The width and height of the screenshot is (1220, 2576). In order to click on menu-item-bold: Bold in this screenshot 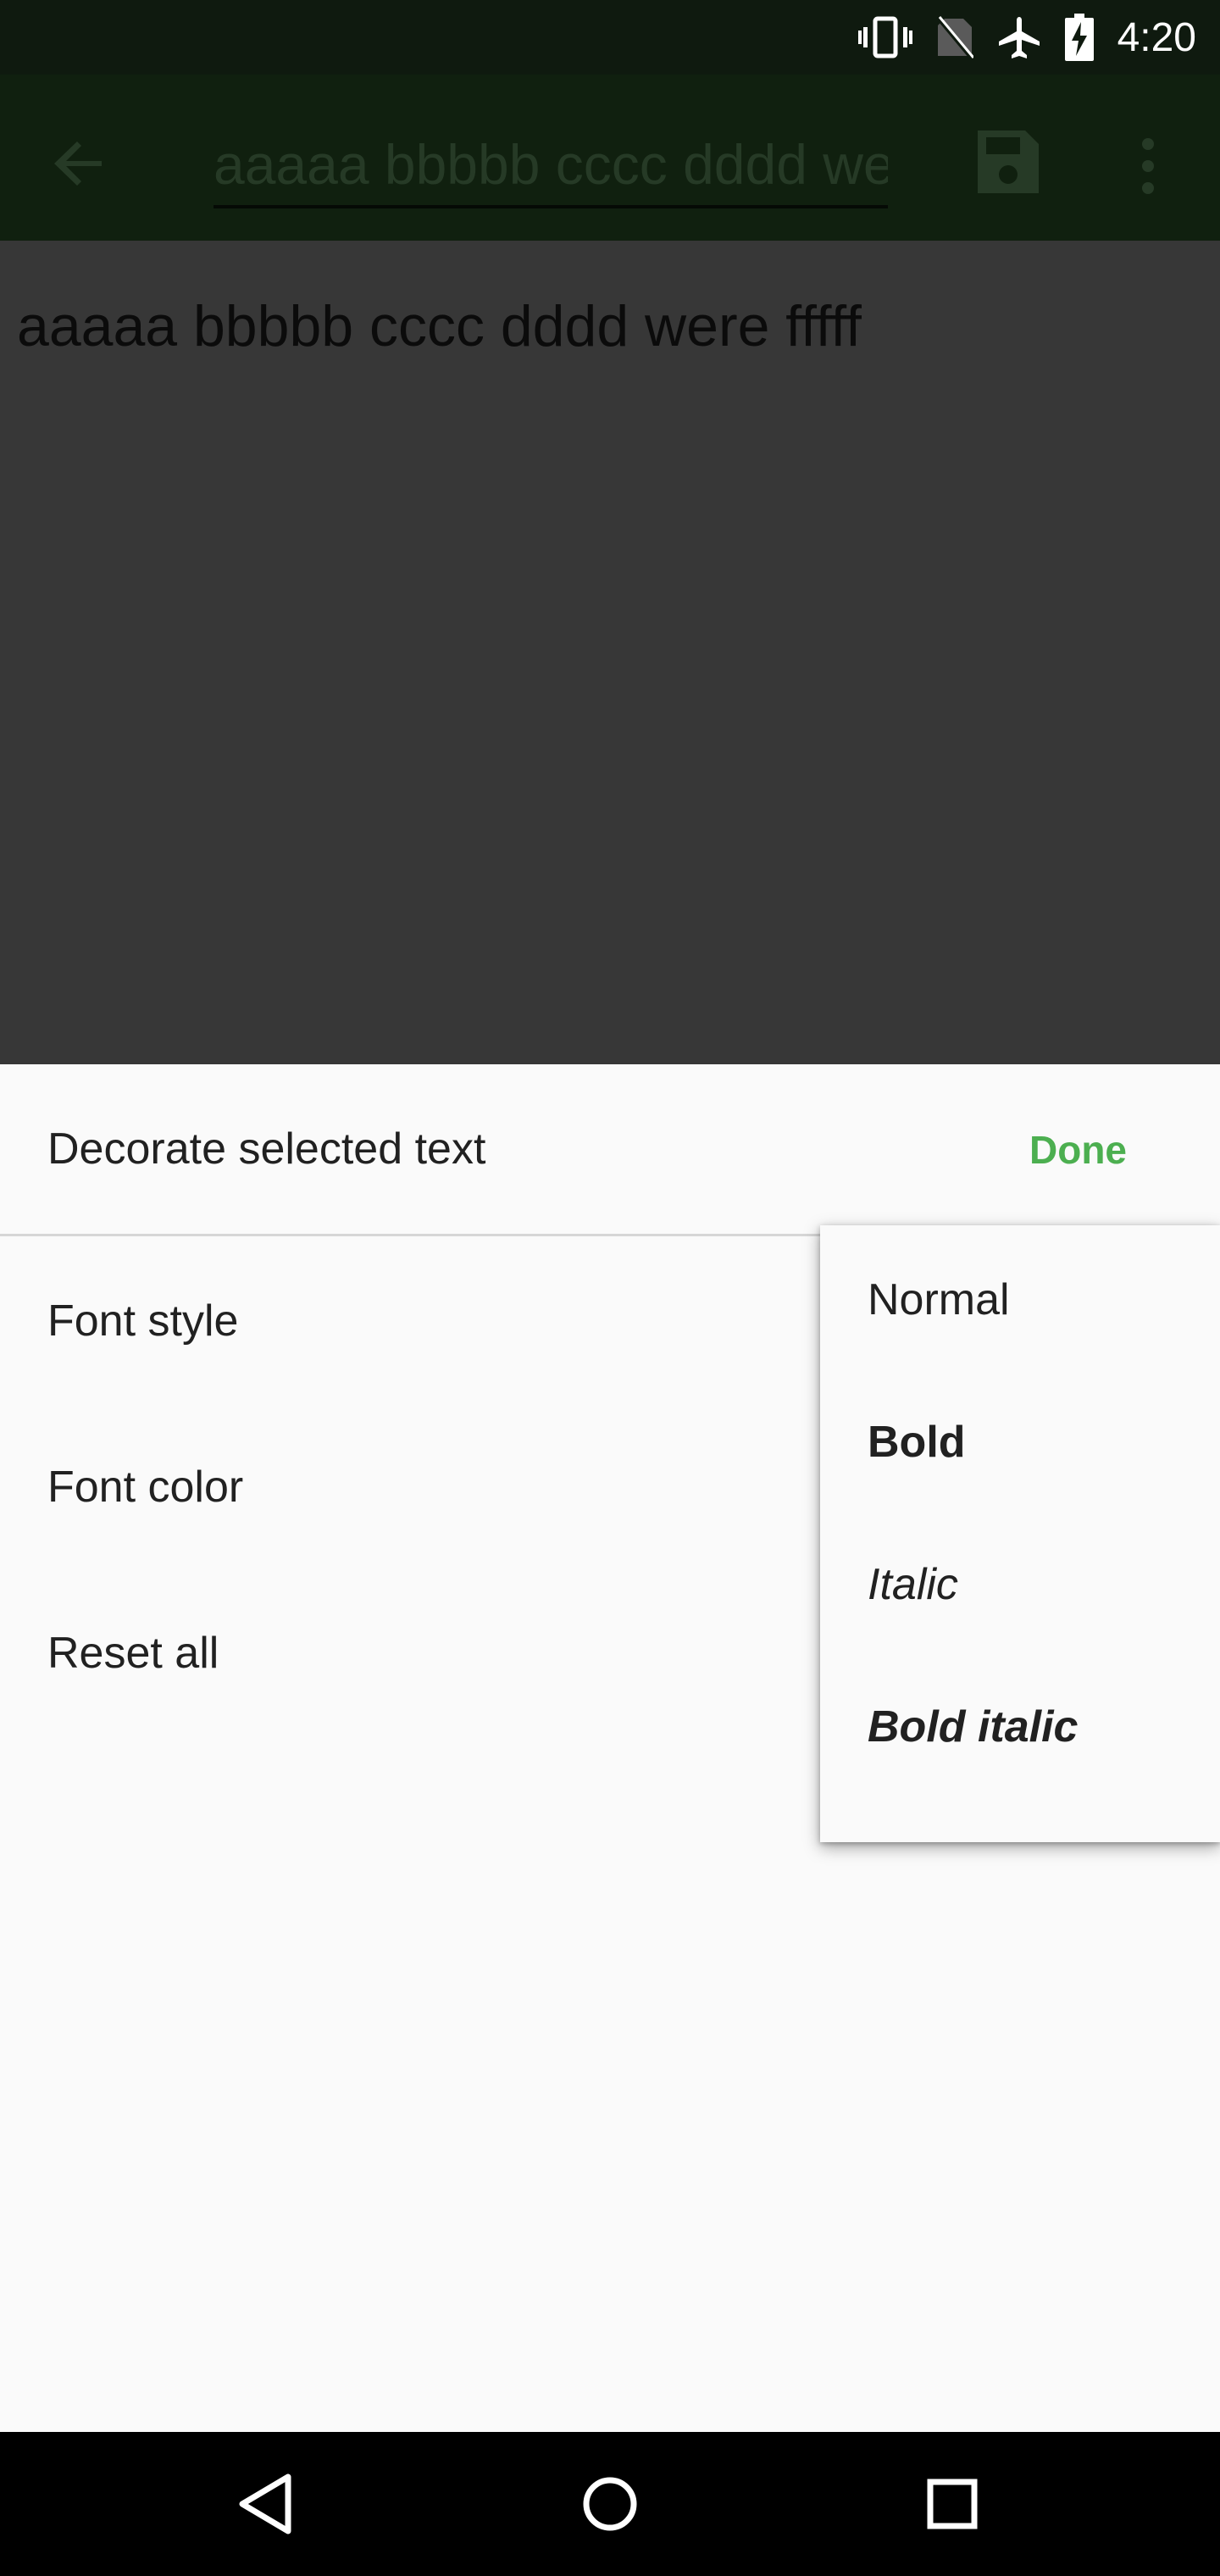, I will do `click(1020, 1439)`.